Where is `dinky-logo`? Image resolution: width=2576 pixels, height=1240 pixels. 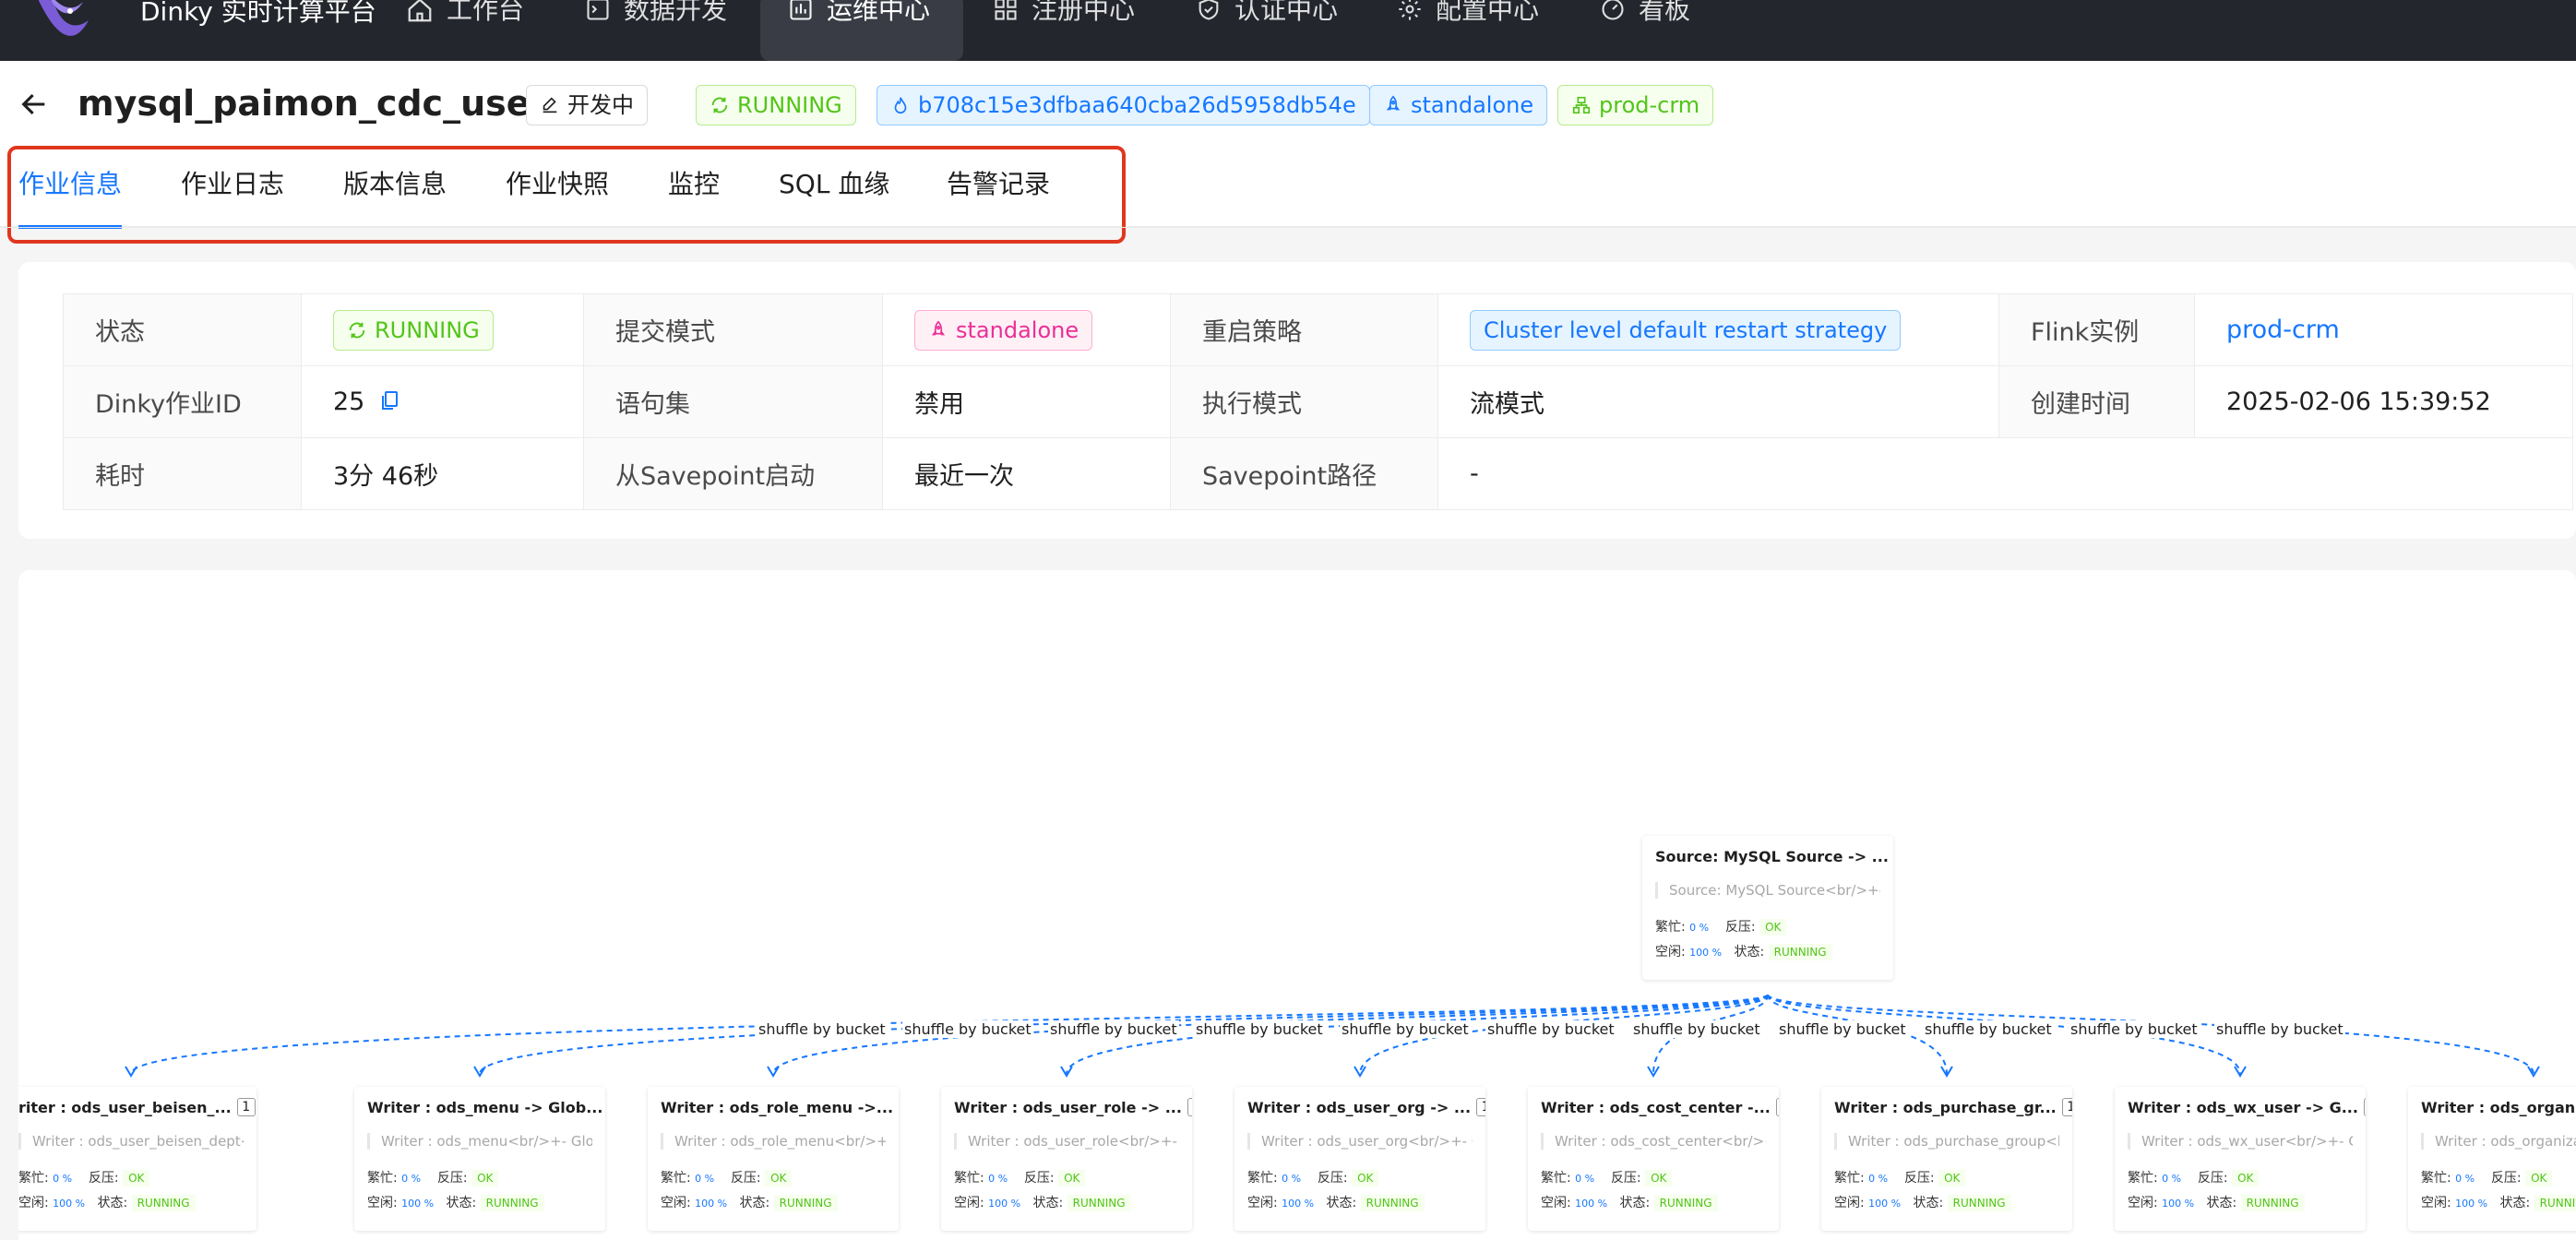 dinky-logo is located at coordinates (60, 25).